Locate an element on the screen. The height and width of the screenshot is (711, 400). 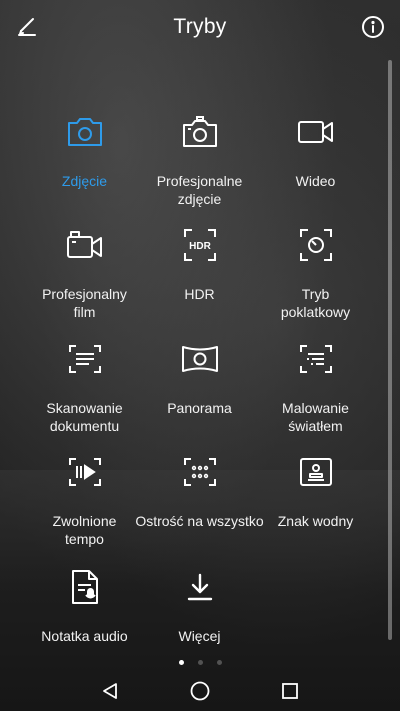
mode-hdr: HDR HDR is located at coordinates (199, 263).